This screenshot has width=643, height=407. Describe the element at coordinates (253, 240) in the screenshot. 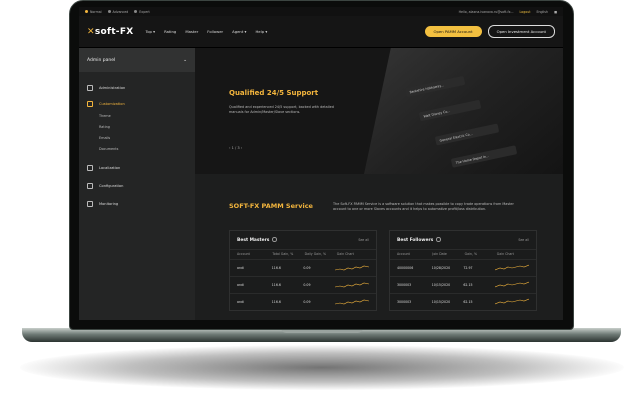

I see `best-masters-title: Best Masters` at that location.